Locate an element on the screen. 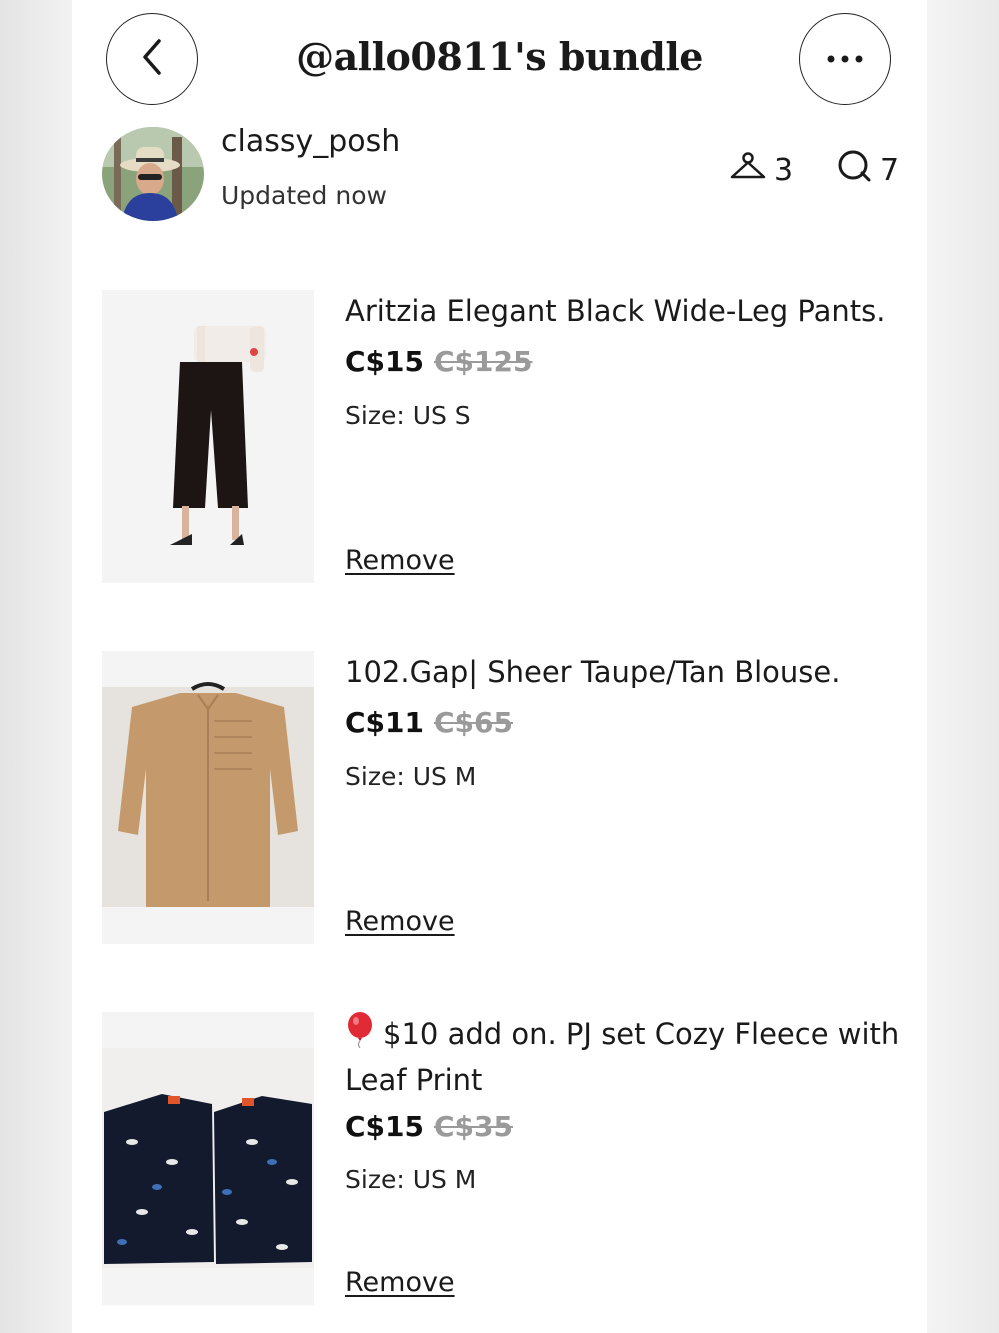 The width and height of the screenshot is (999, 1333). item-size: Size: US S is located at coordinates (408, 415).